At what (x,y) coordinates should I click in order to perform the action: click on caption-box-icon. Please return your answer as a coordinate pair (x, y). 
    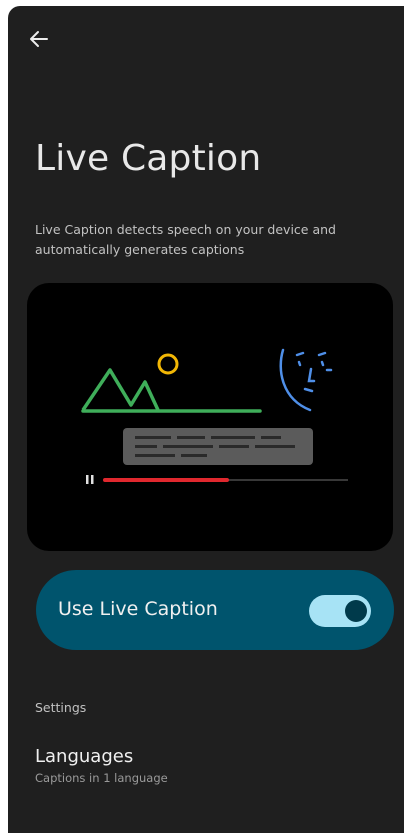
    Looking at the image, I should click on (218, 446).